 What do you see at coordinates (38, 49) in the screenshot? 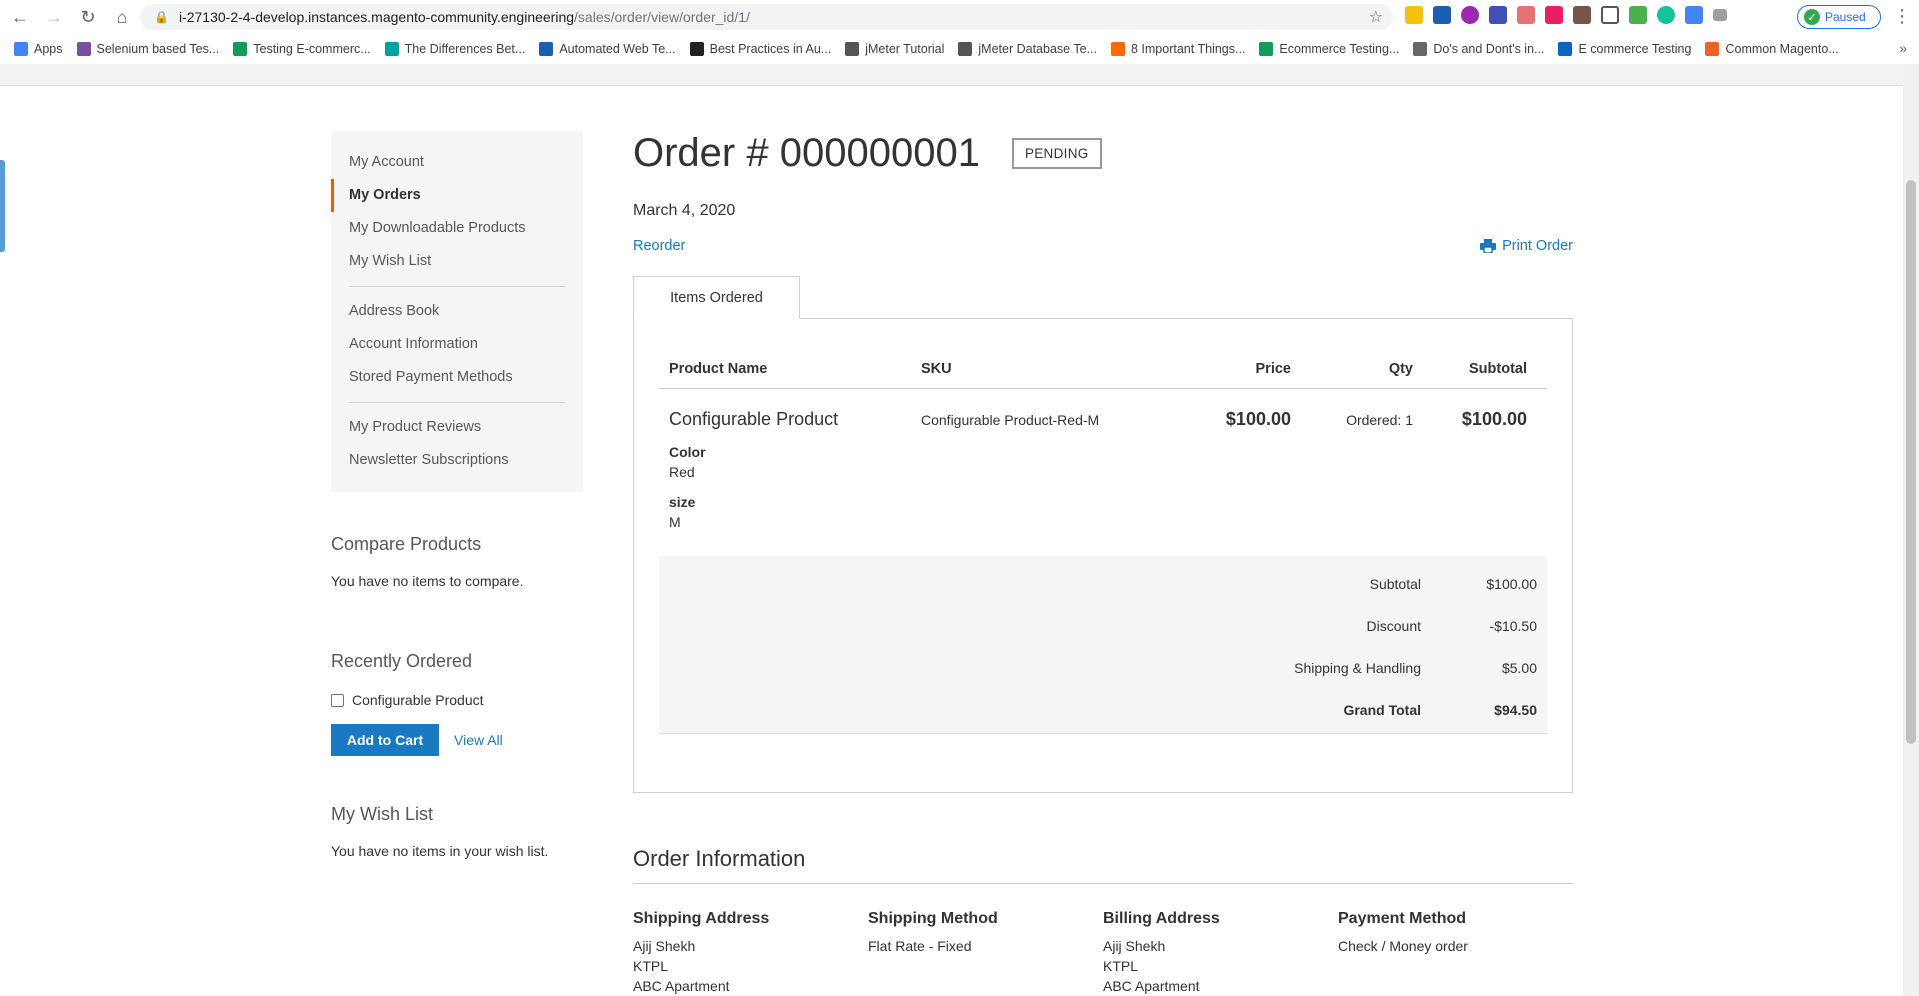
I see `bookmark-item: Apps` at bounding box center [38, 49].